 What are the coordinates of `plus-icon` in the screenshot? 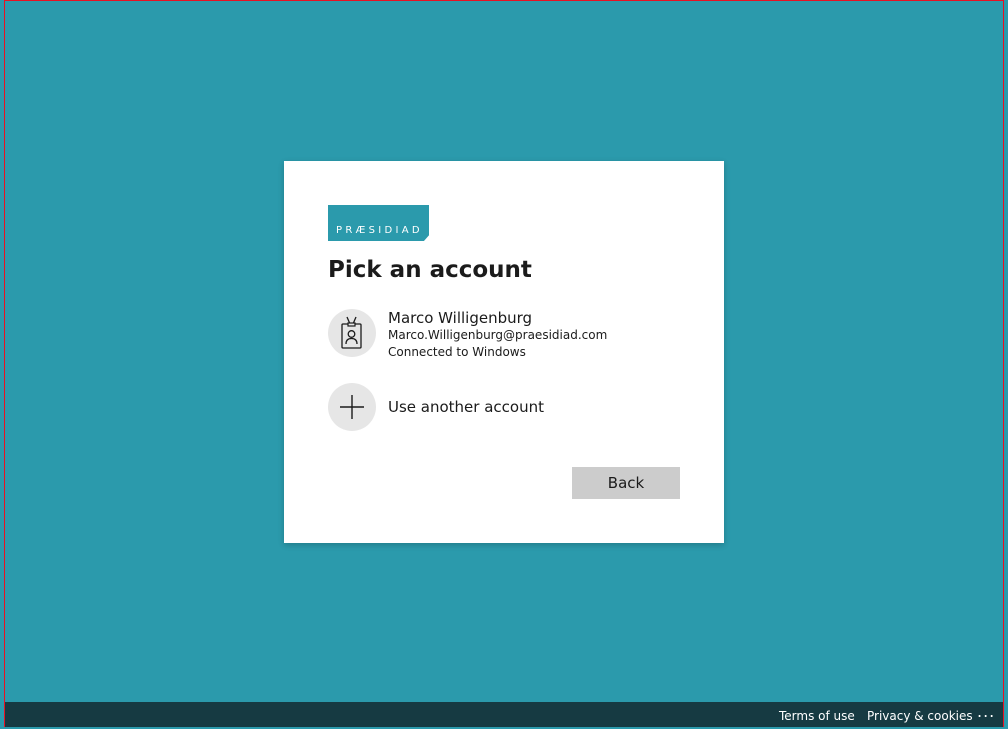 It's located at (352, 407).